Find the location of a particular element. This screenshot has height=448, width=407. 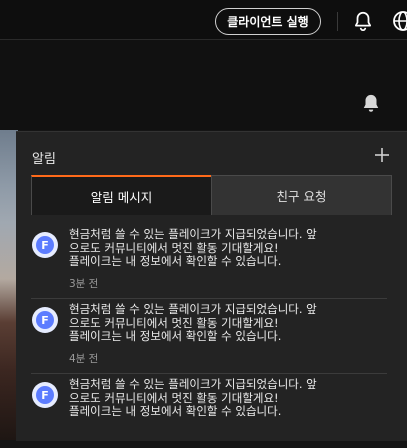

notification-tabs: 알림 메시지 친구 요청 is located at coordinates (211, 195).